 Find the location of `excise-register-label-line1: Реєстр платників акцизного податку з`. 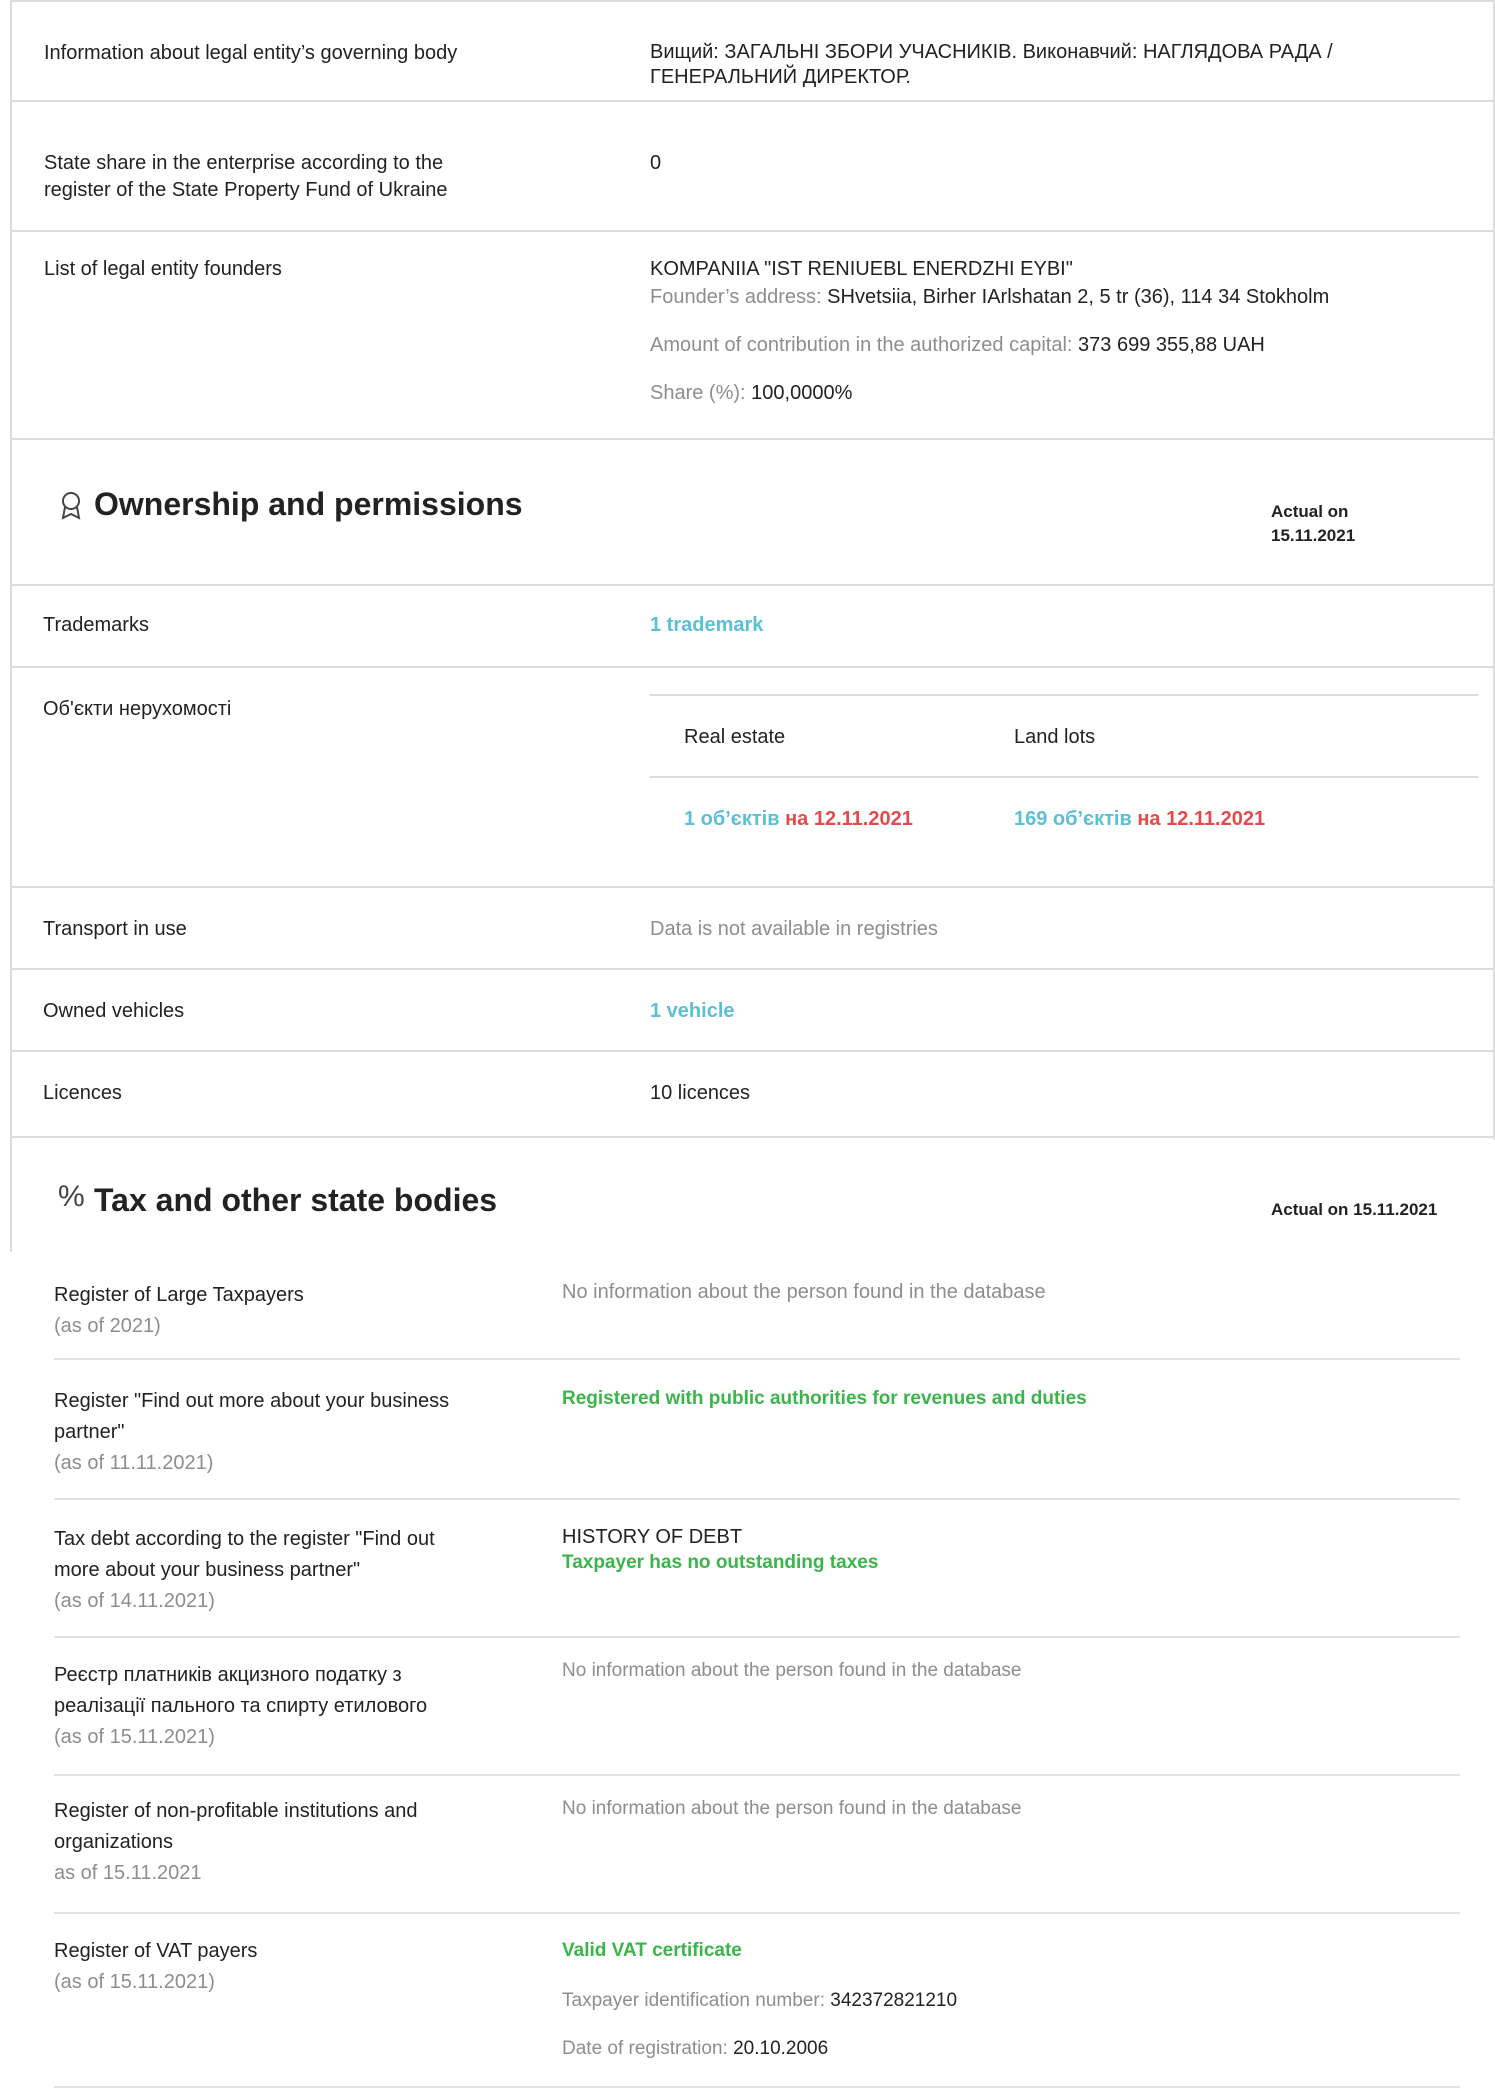

excise-register-label-line1: Реєстр платників акцизного податку з is located at coordinates (228, 1675).